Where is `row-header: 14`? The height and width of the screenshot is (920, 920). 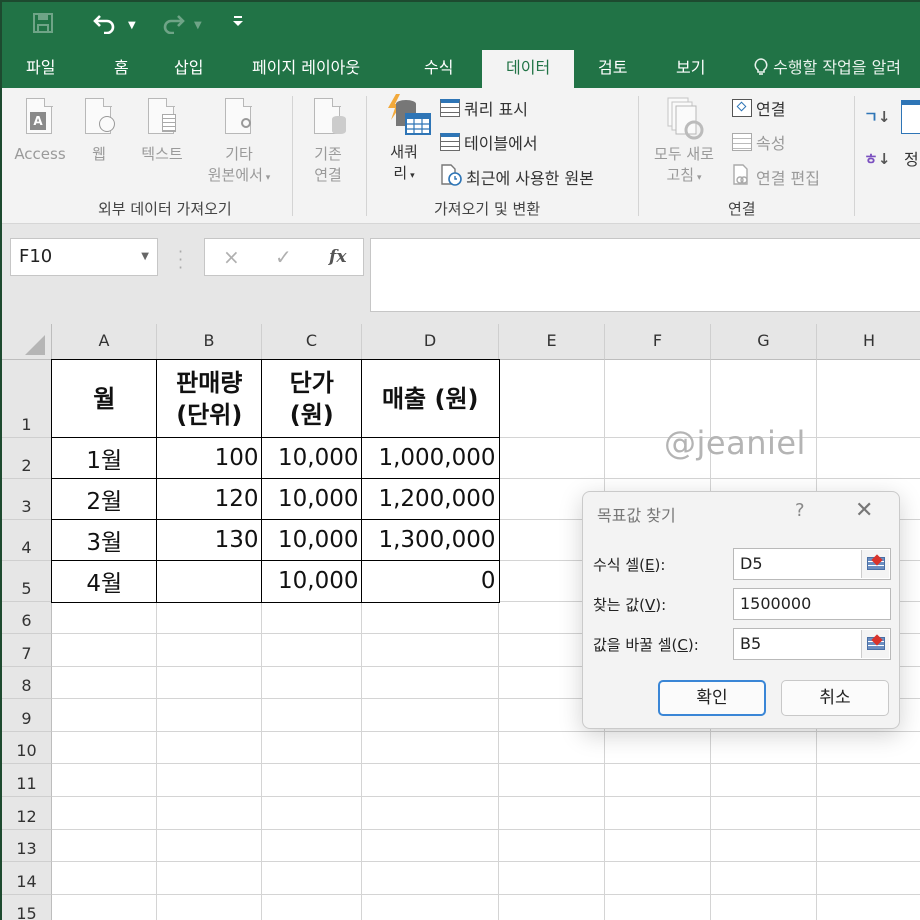 row-header: 14 is located at coordinates (27, 878).